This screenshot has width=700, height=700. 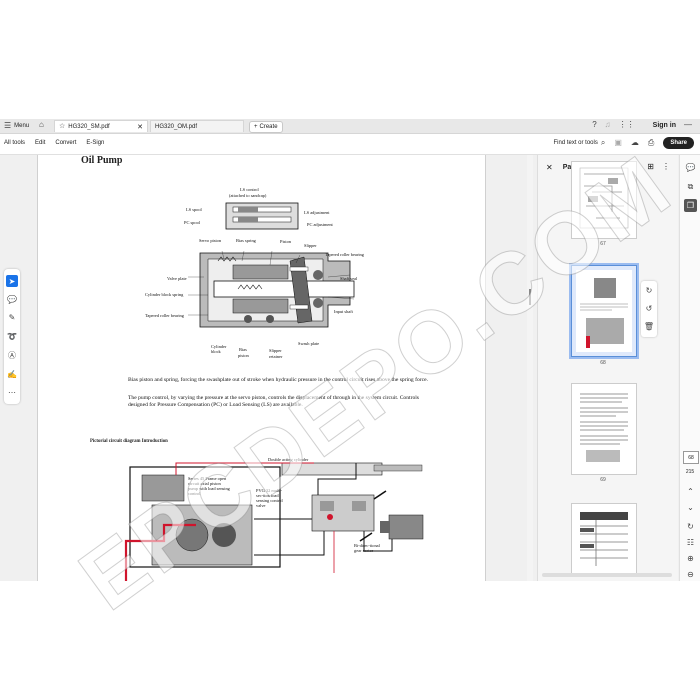 I want to click on attached-label: (attached to sandcap), so click(x=248, y=195).